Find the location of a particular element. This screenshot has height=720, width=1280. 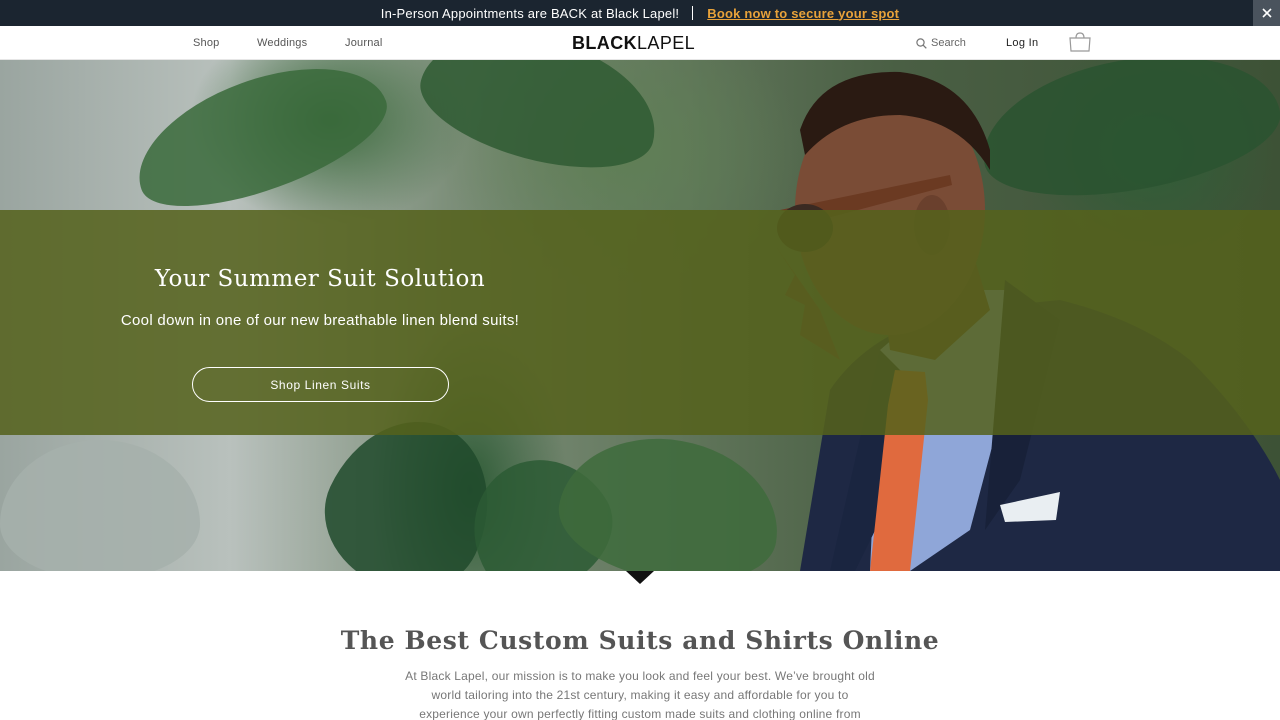

cart-button is located at coordinates (1080, 42).